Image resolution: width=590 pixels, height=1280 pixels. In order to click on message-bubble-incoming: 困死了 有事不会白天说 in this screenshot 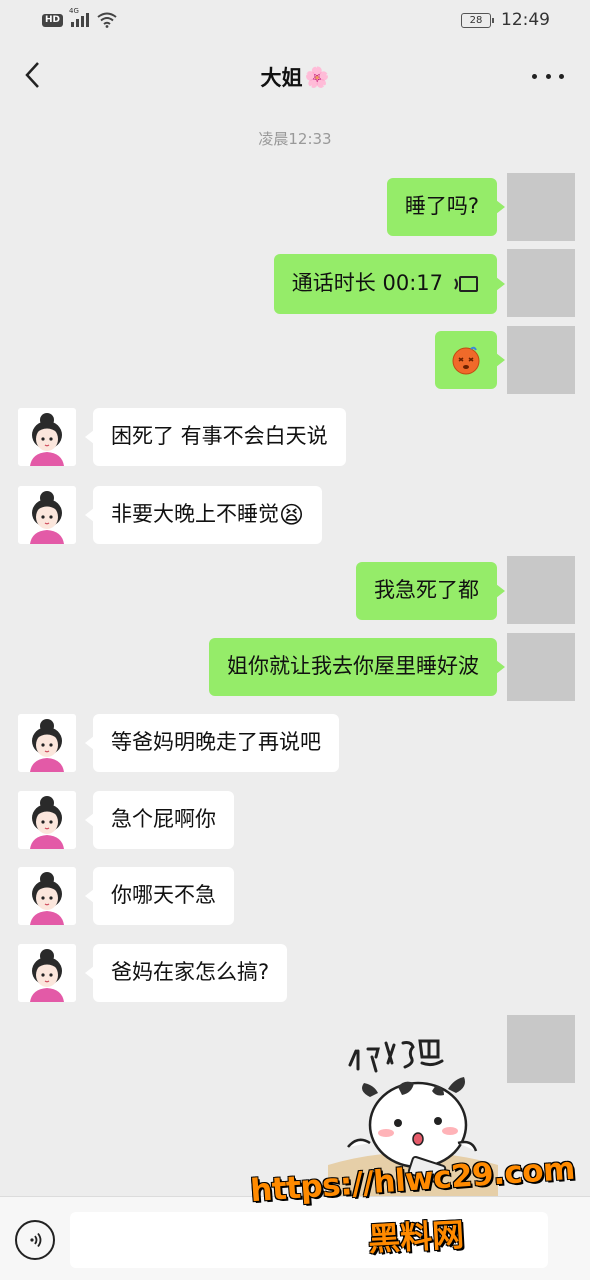, I will do `click(215, 437)`.